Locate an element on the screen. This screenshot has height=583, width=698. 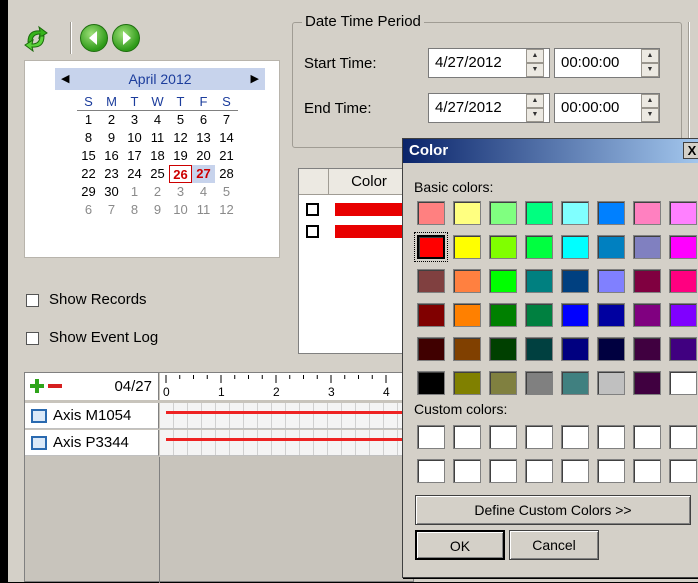
calendar-day: 10 is located at coordinates (180, 210).